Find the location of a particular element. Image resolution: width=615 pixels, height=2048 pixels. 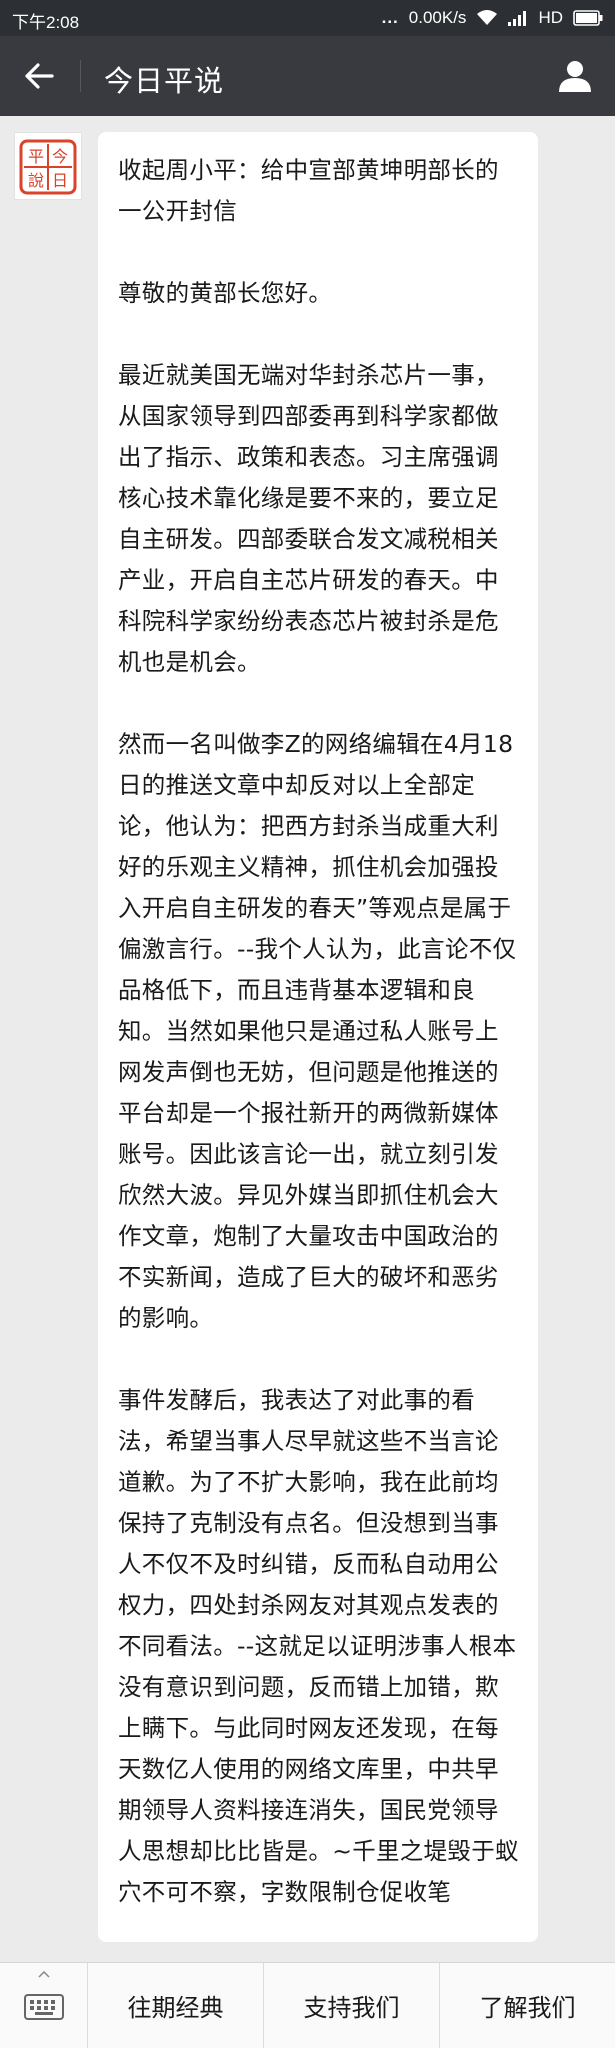

network-speed: 0.00K/s is located at coordinates (437, 17).